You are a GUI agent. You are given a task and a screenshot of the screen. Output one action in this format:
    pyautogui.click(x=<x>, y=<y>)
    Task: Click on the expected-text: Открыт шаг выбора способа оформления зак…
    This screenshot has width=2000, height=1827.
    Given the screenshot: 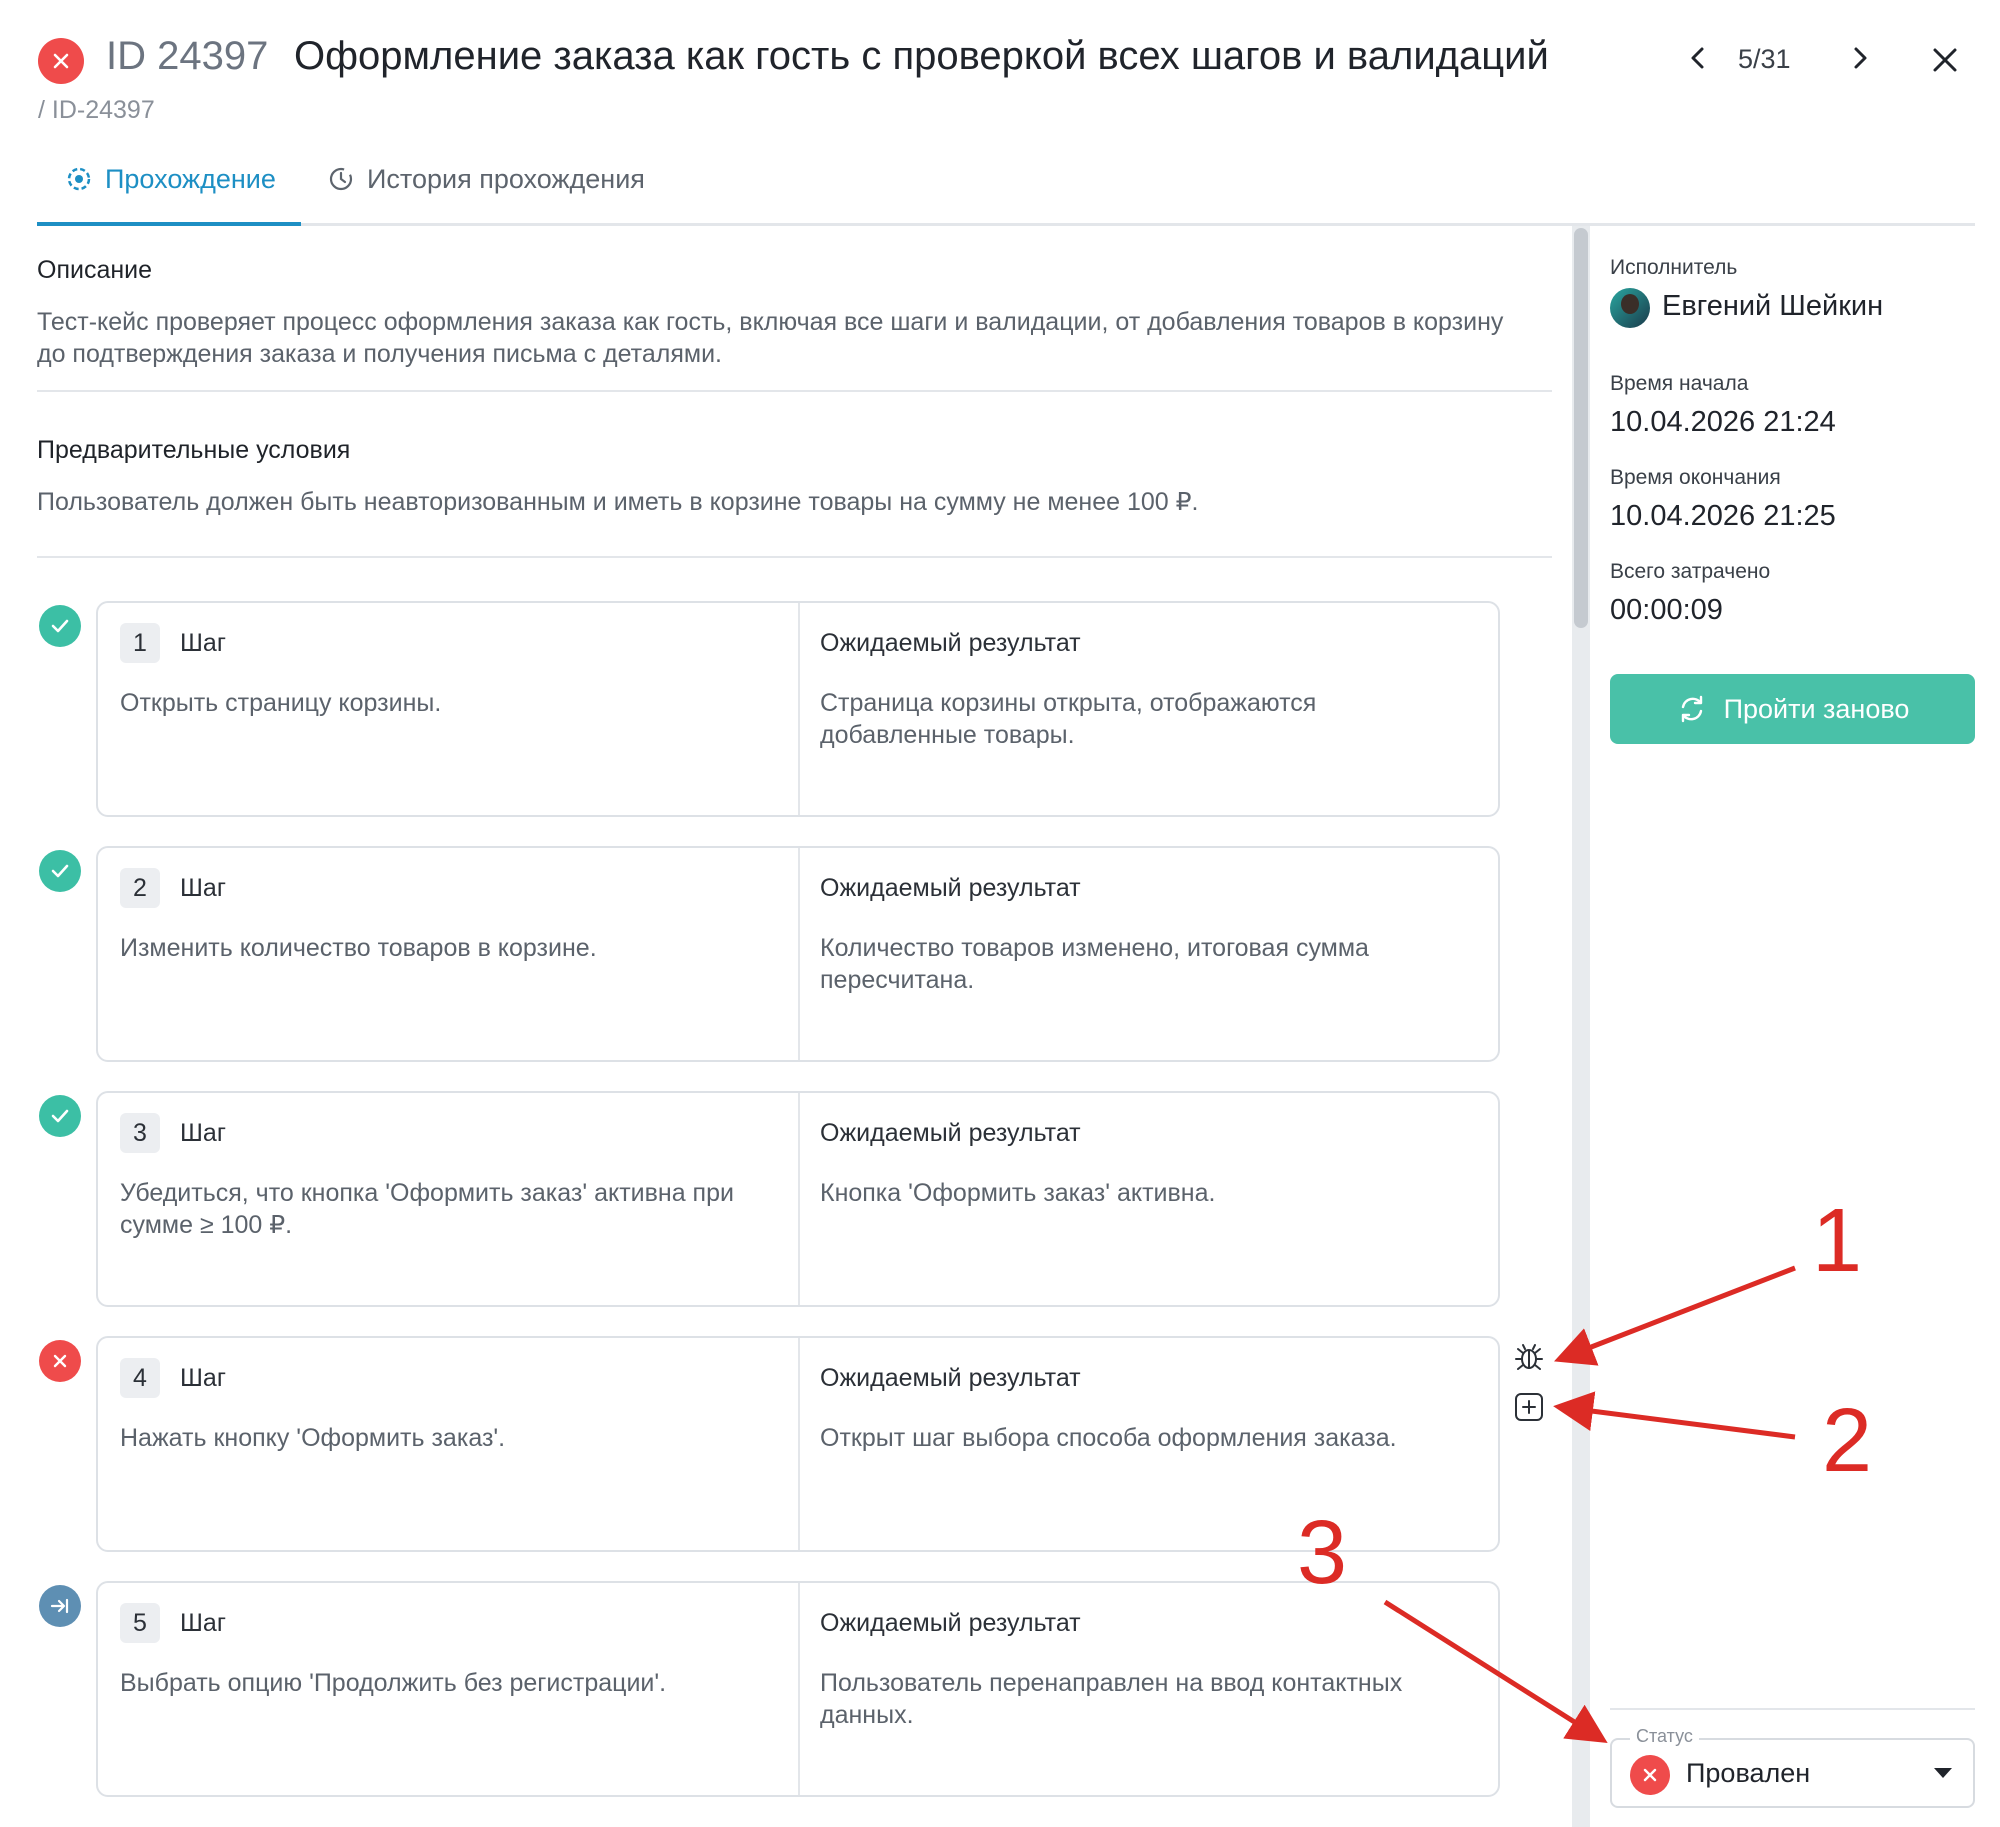 What is the action you would take?
    pyautogui.click(x=1108, y=1438)
    